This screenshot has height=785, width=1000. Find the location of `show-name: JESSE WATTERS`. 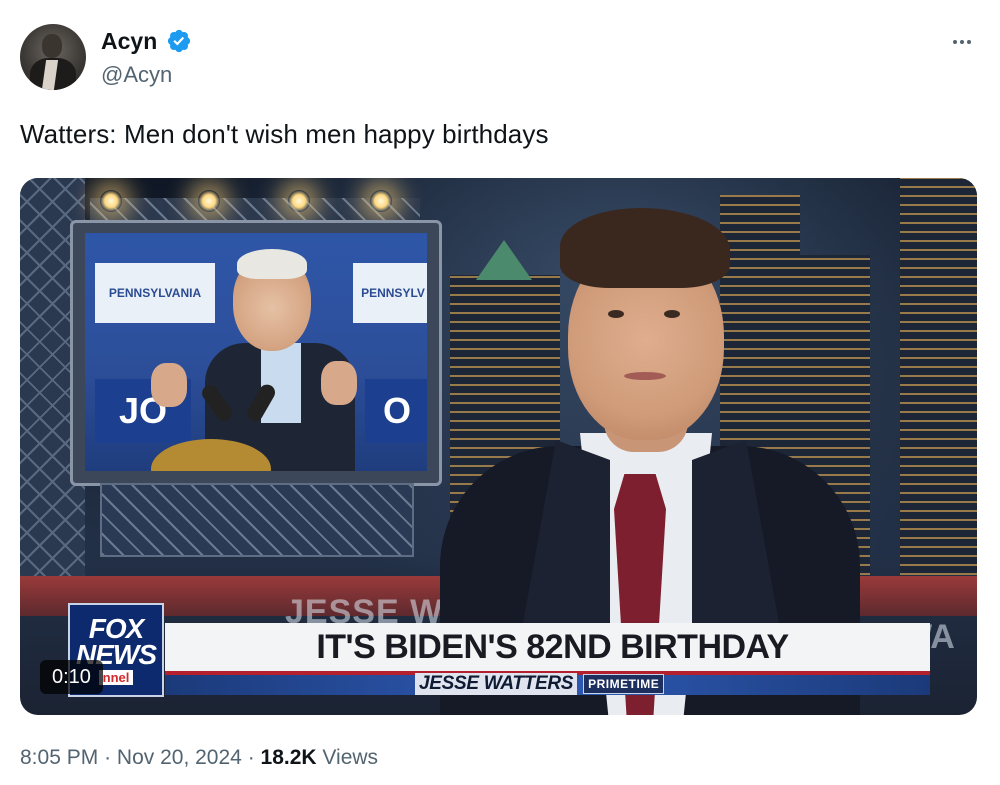

show-name: JESSE WATTERS is located at coordinates (496, 684).